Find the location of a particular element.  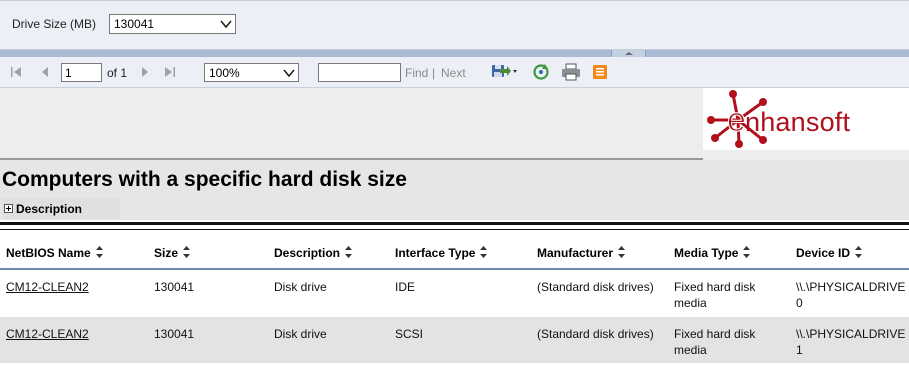

column-header-netbios: NetBIOS Name is located at coordinates (54, 253).